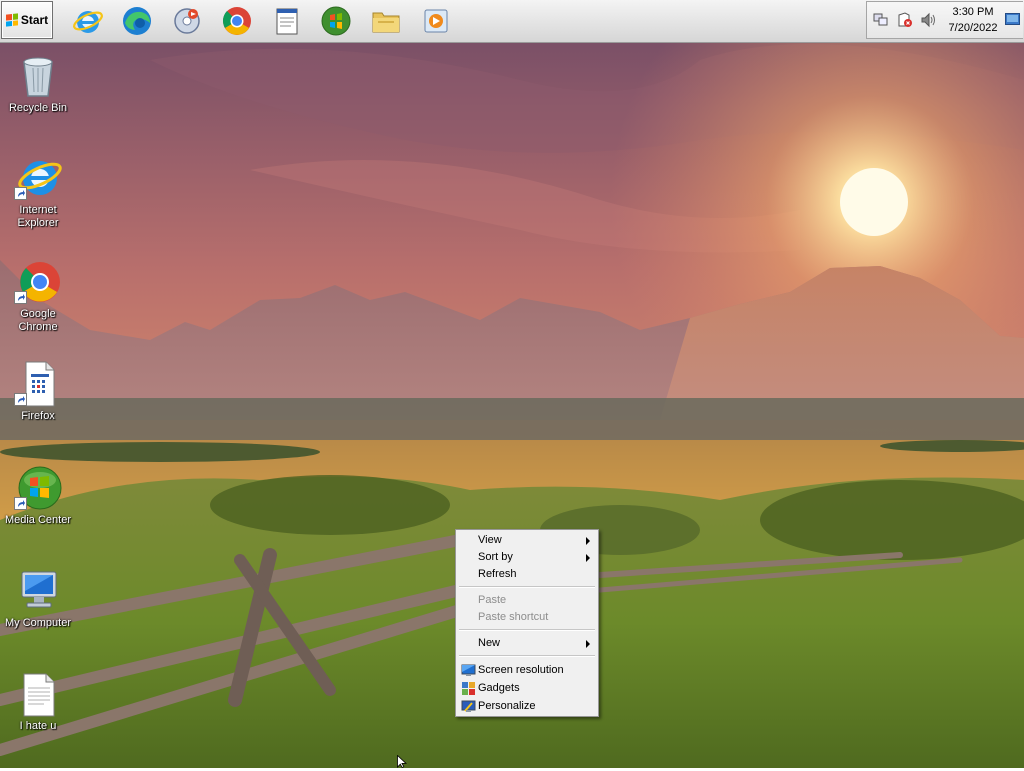 The height and width of the screenshot is (771, 1024). I want to click on menu-item-label: Paste shortcut, so click(513, 617).